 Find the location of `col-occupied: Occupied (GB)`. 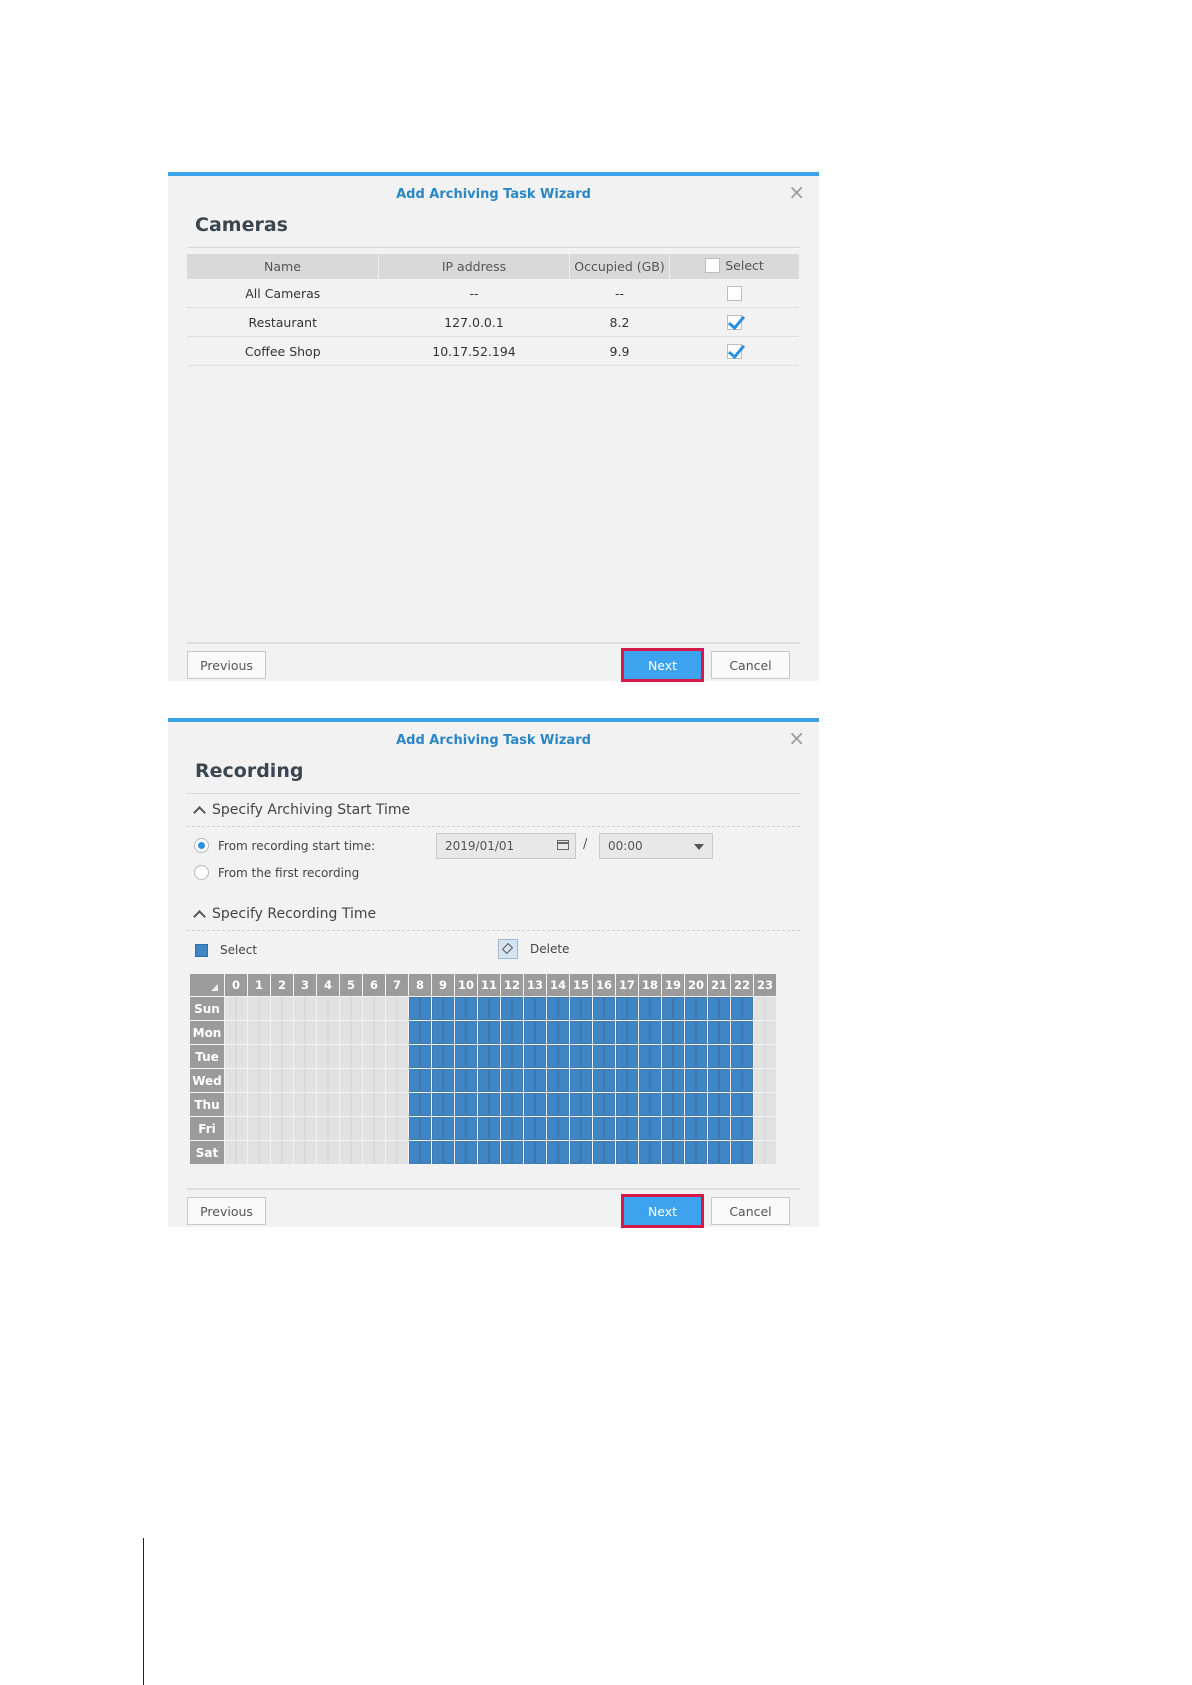

col-occupied: Occupied (GB) is located at coordinates (619, 266).